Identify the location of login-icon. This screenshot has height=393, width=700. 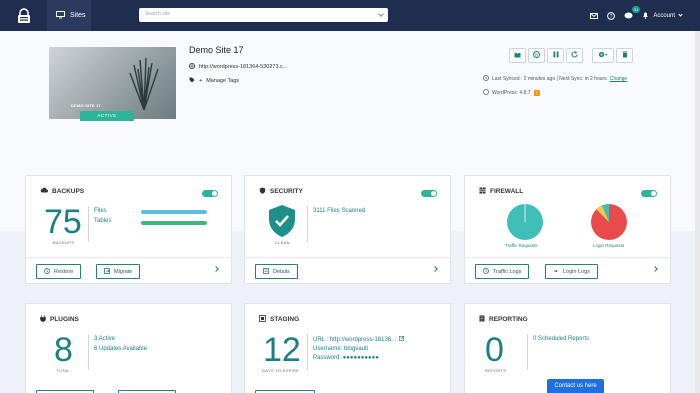
(556, 272).